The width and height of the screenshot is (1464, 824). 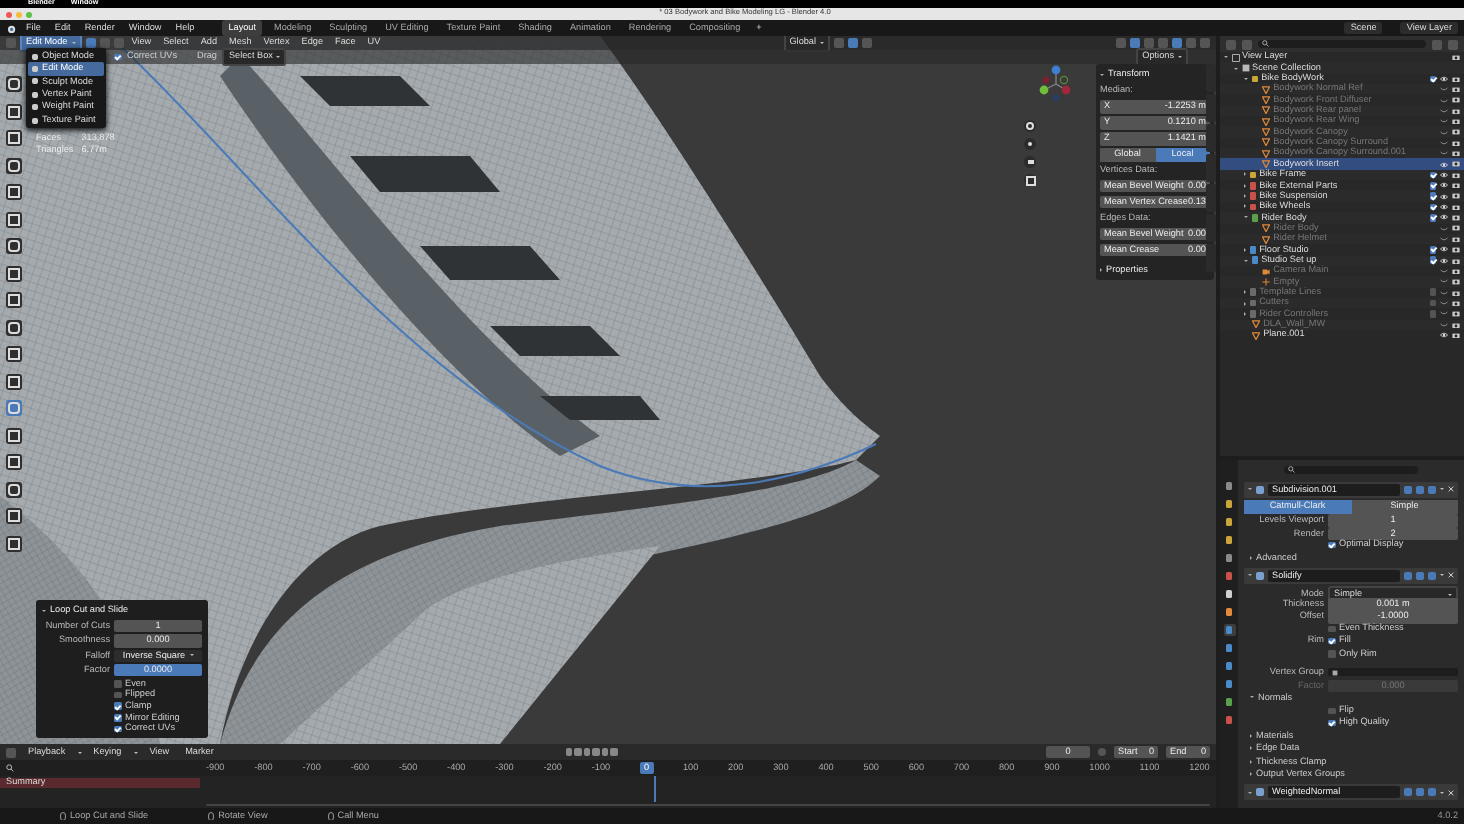 What do you see at coordinates (1393, 672) in the screenshot?
I see `vertex-group-field` at bounding box center [1393, 672].